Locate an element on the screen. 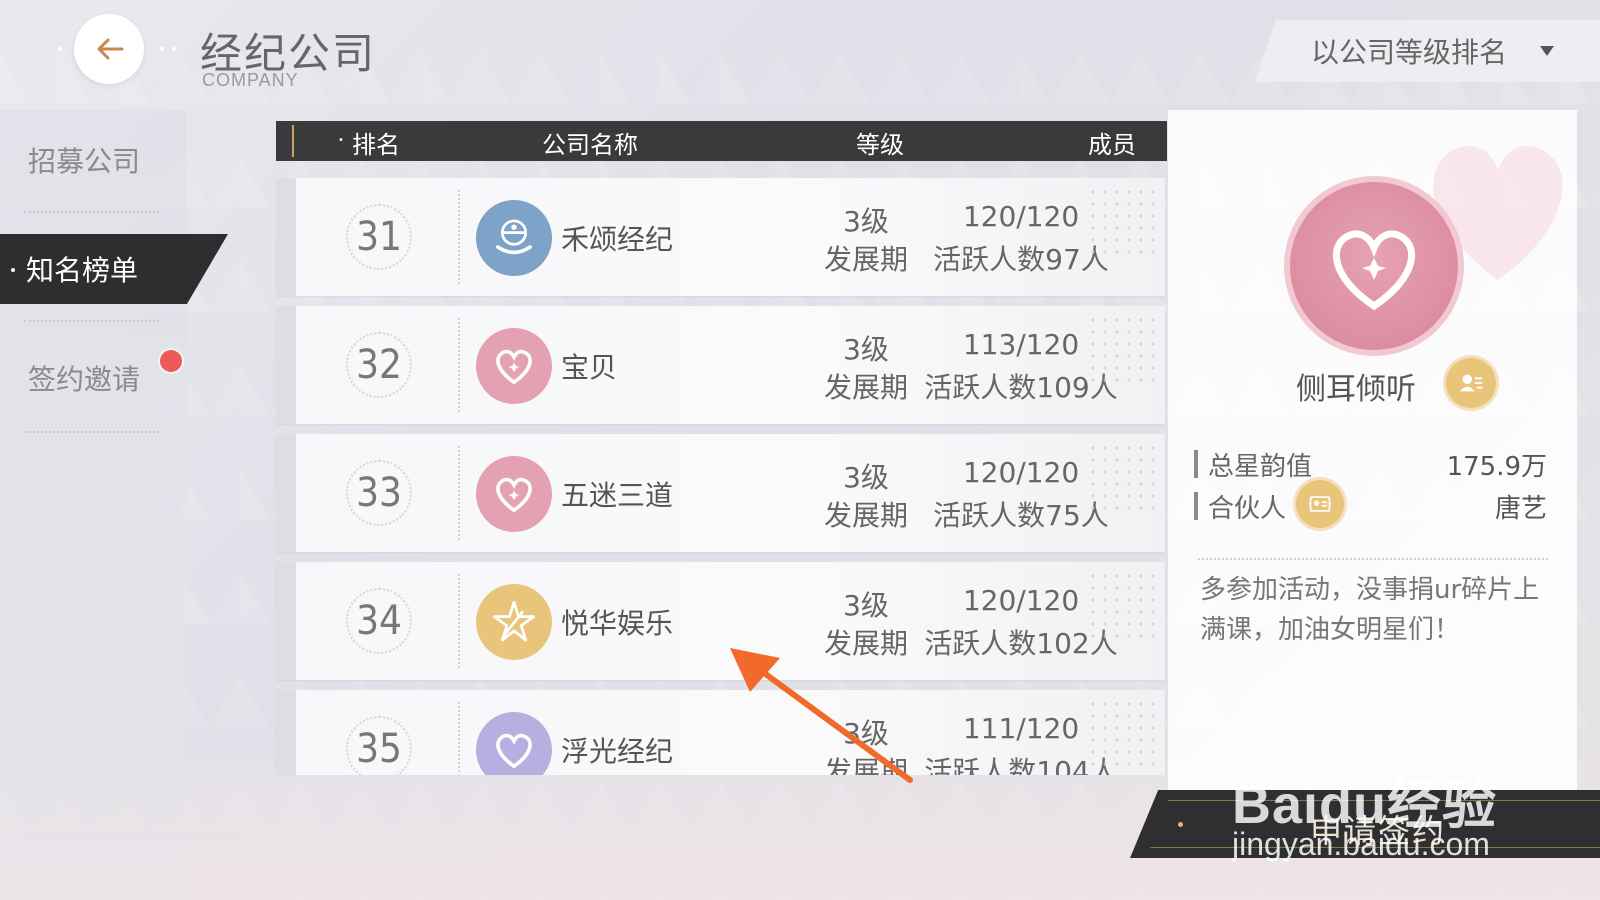  blue-crest-icon is located at coordinates (514, 238).